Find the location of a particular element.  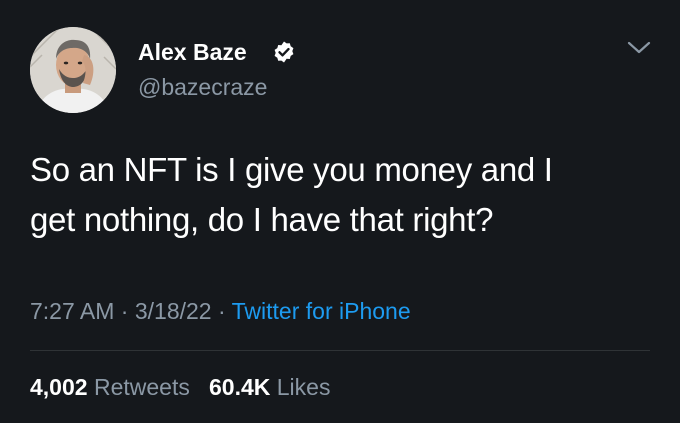

avatar is located at coordinates (73, 70).